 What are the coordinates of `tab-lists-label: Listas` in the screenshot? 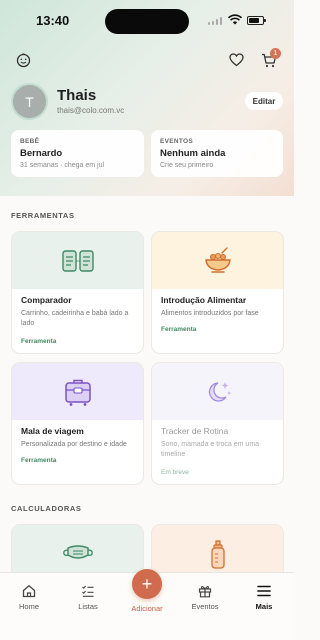 It's located at (88, 606).